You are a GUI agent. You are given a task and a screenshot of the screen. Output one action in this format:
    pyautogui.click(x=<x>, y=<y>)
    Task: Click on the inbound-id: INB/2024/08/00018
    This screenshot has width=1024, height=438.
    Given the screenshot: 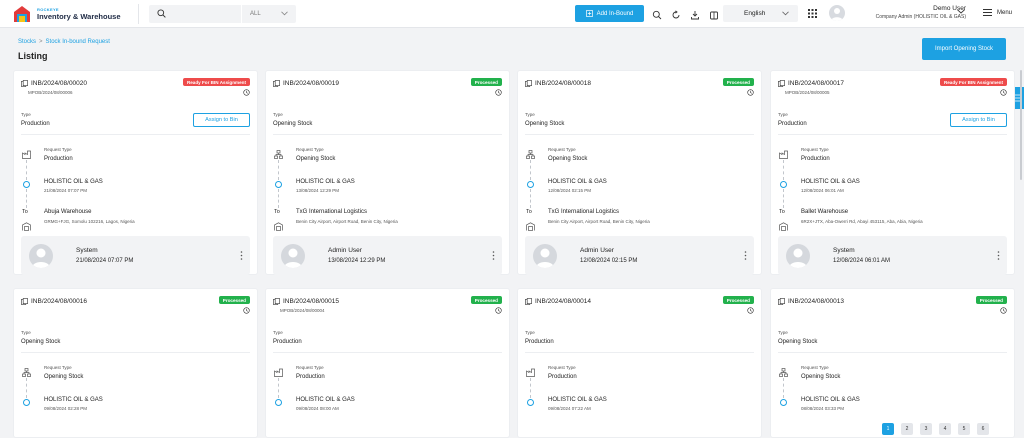 What is the action you would take?
    pyautogui.click(x=558, y=83)
    